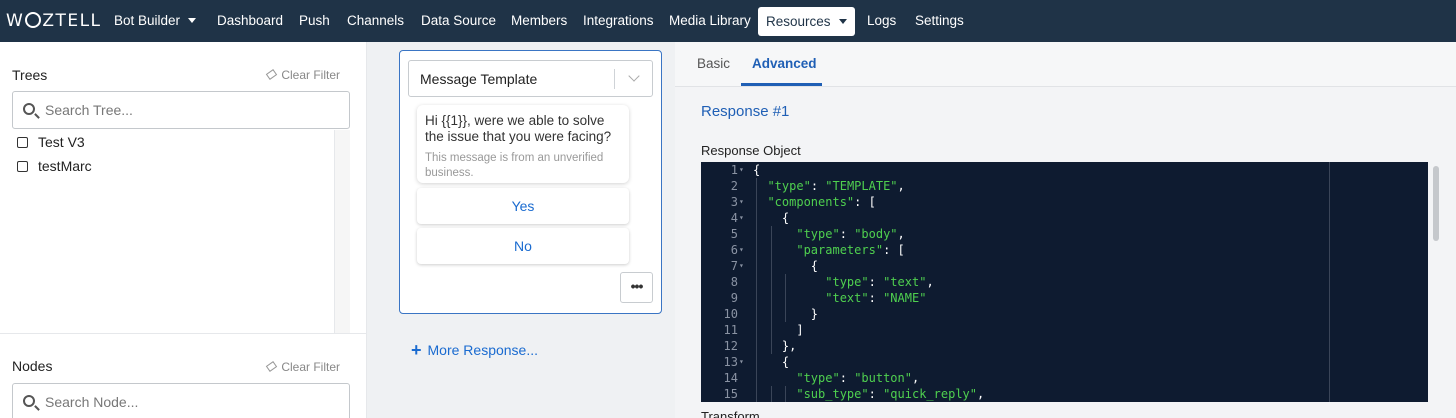 The width and height of the screenshot is (1456, 418). What do you see at coordinates (1064, 170) in the screenshot?
I see `code-line: 1 ▾ {` at bounding box center [1064, 170].